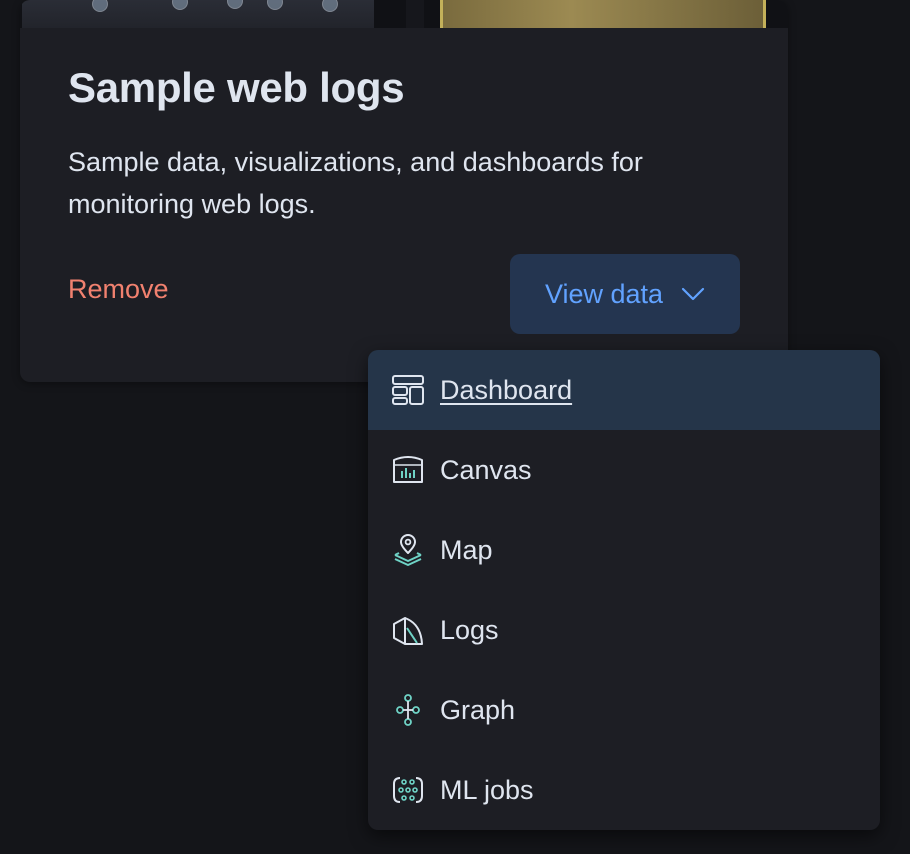  Describe the element at coordinates (693, 294) in the screenshot. I see `chevron-down-icon` at that location.